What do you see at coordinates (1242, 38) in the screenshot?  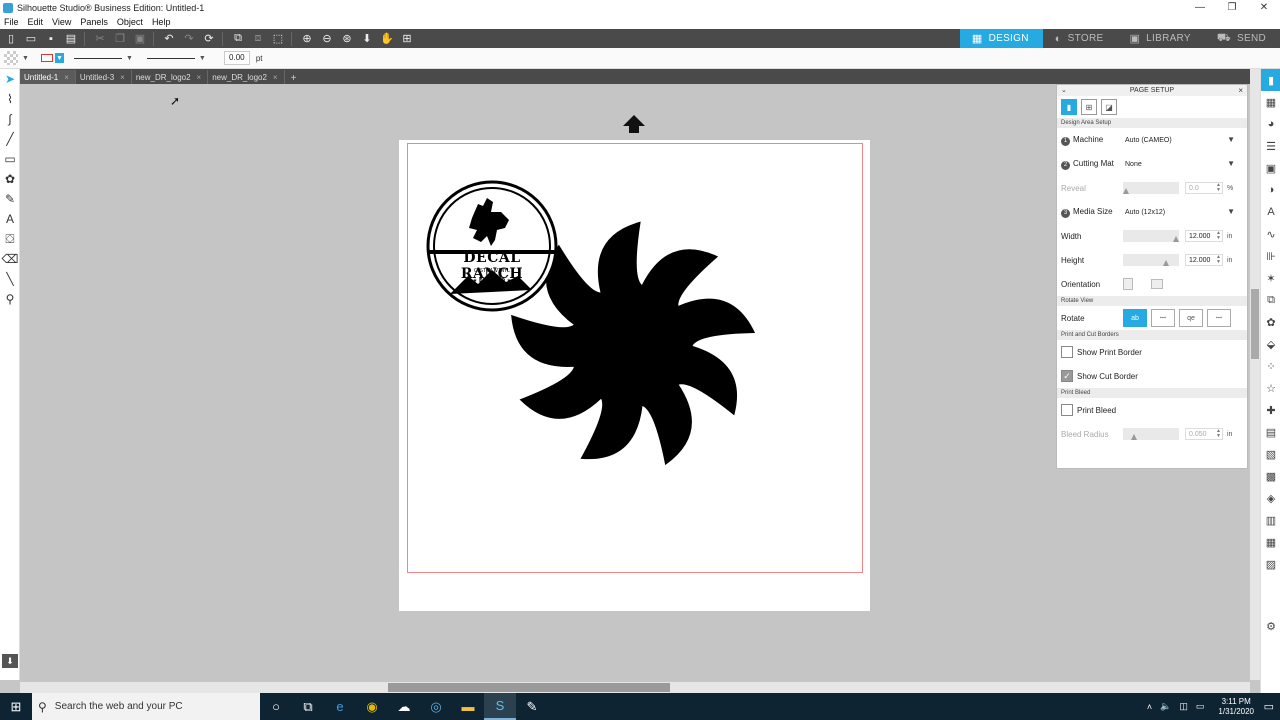 I see `tab-send: ⛟ SEND` at bounding box center [1242, 38].